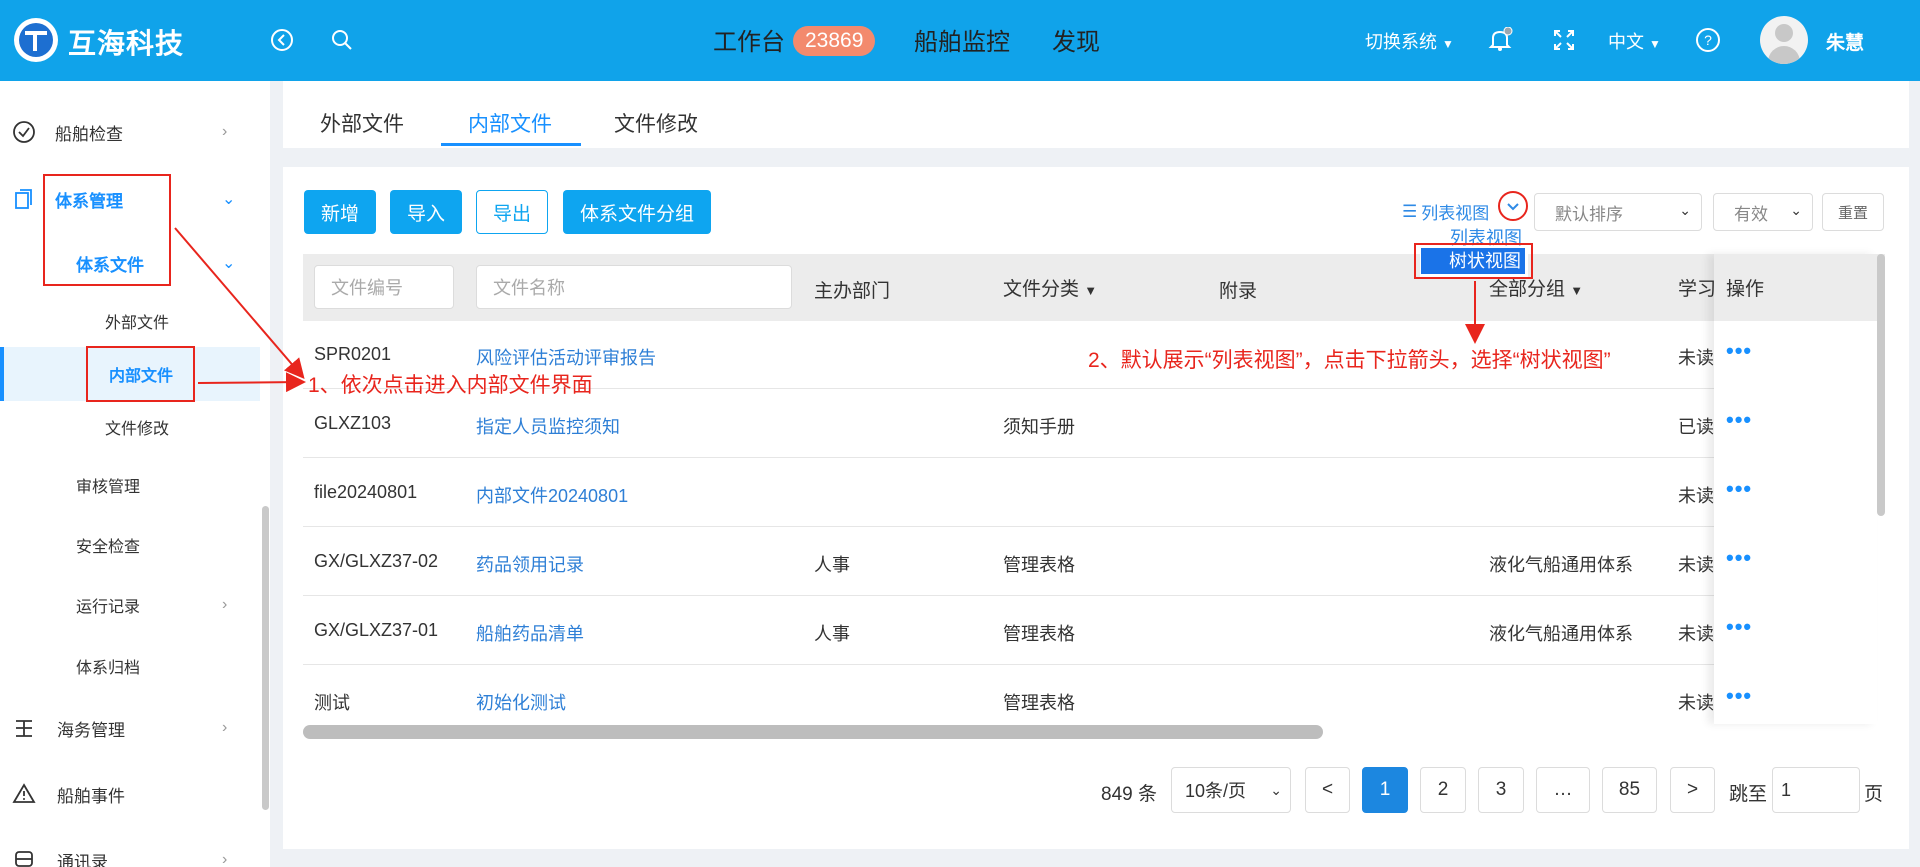 Image resolution: width=1920 pixels, height=867 pixels. Describe the element at coordinates (1784, 40) in the screenshot. I see `avatar` at that location.